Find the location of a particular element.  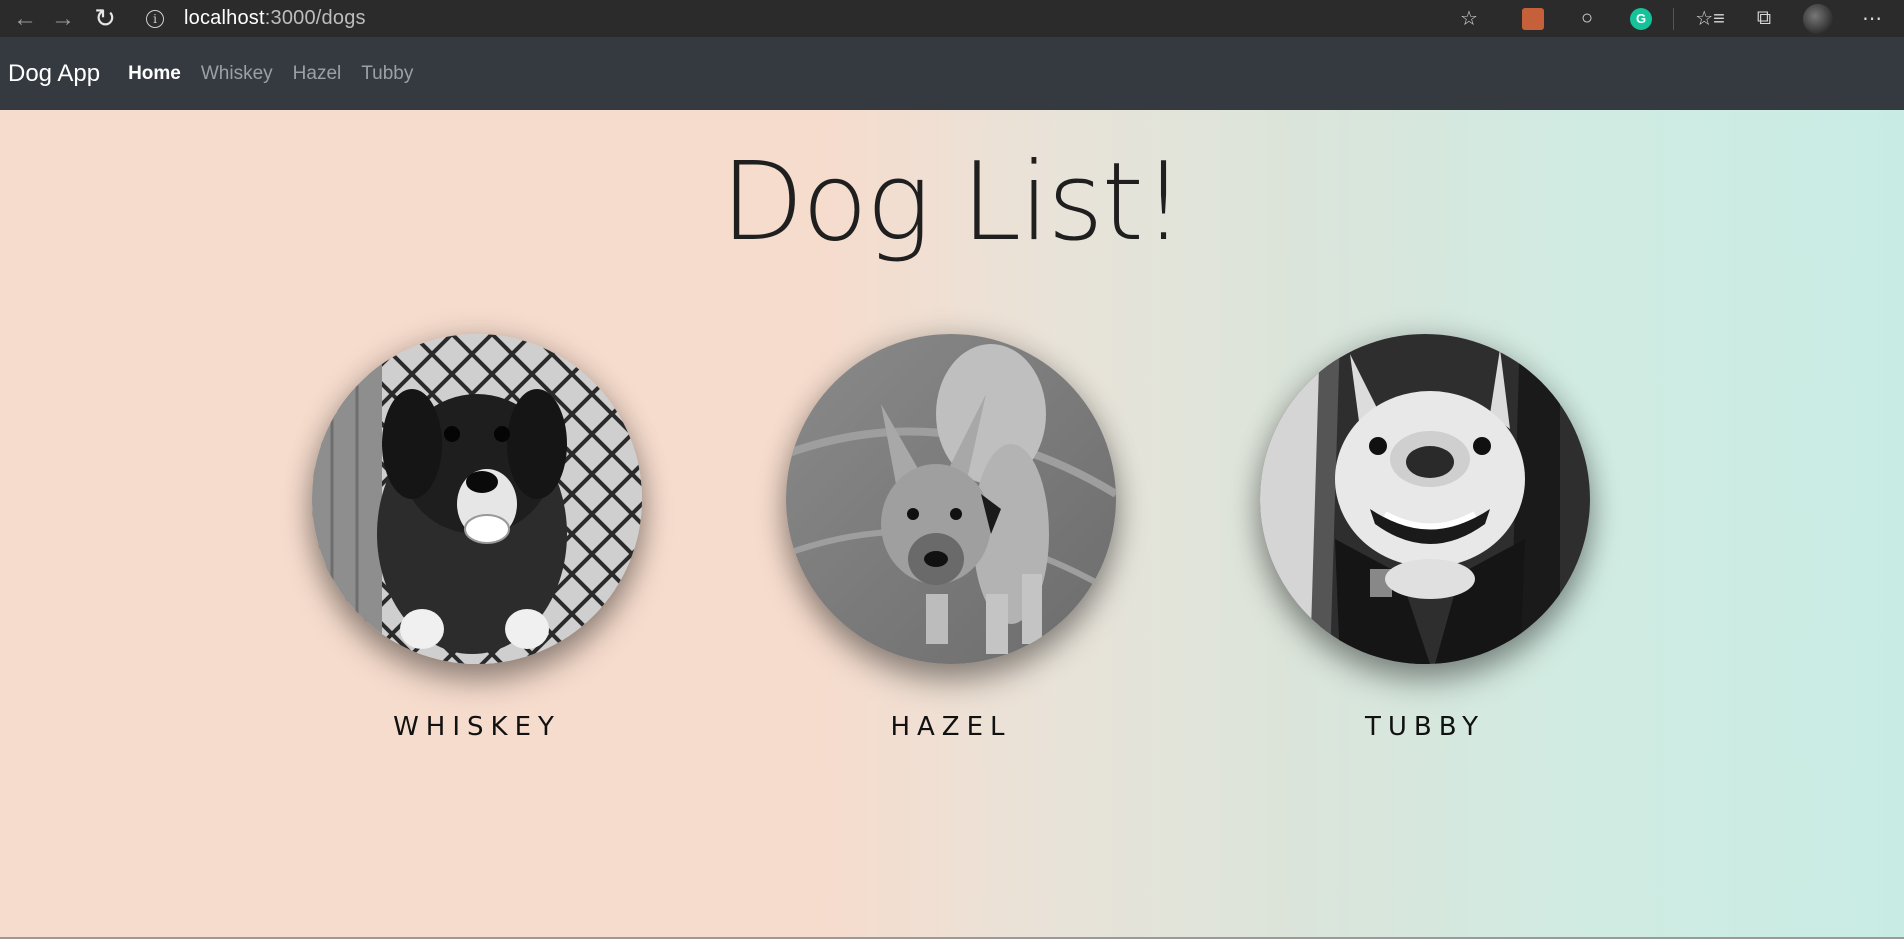

more-menu-icon: ⋯ is located at coordinates (1872, 19).